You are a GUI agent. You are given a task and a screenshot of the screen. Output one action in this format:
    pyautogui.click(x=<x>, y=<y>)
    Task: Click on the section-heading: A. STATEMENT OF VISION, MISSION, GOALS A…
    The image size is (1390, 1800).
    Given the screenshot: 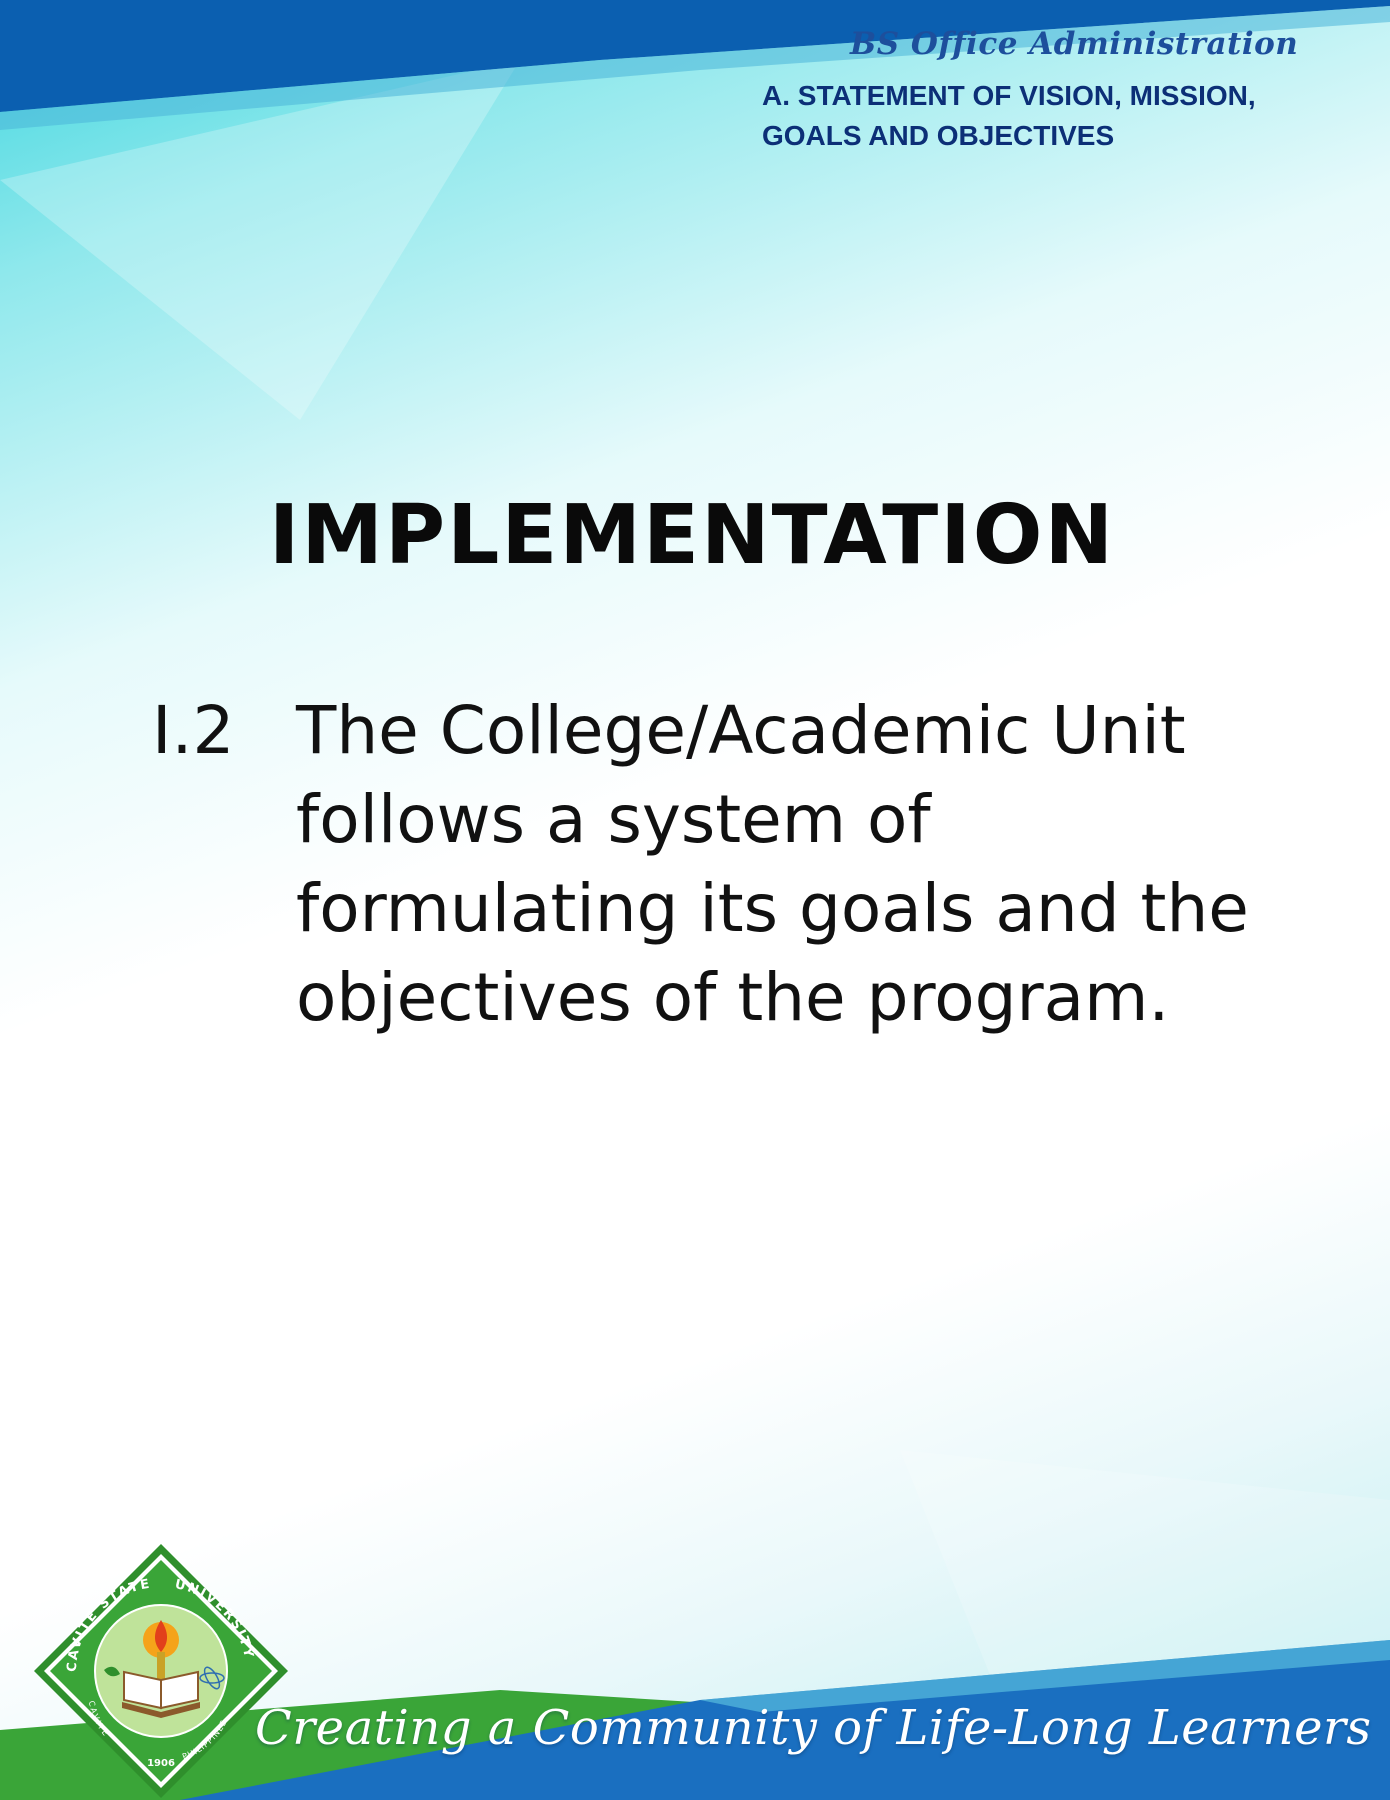 What is the action you would take?
    pyautogui.click(x=1009, y=115)
    